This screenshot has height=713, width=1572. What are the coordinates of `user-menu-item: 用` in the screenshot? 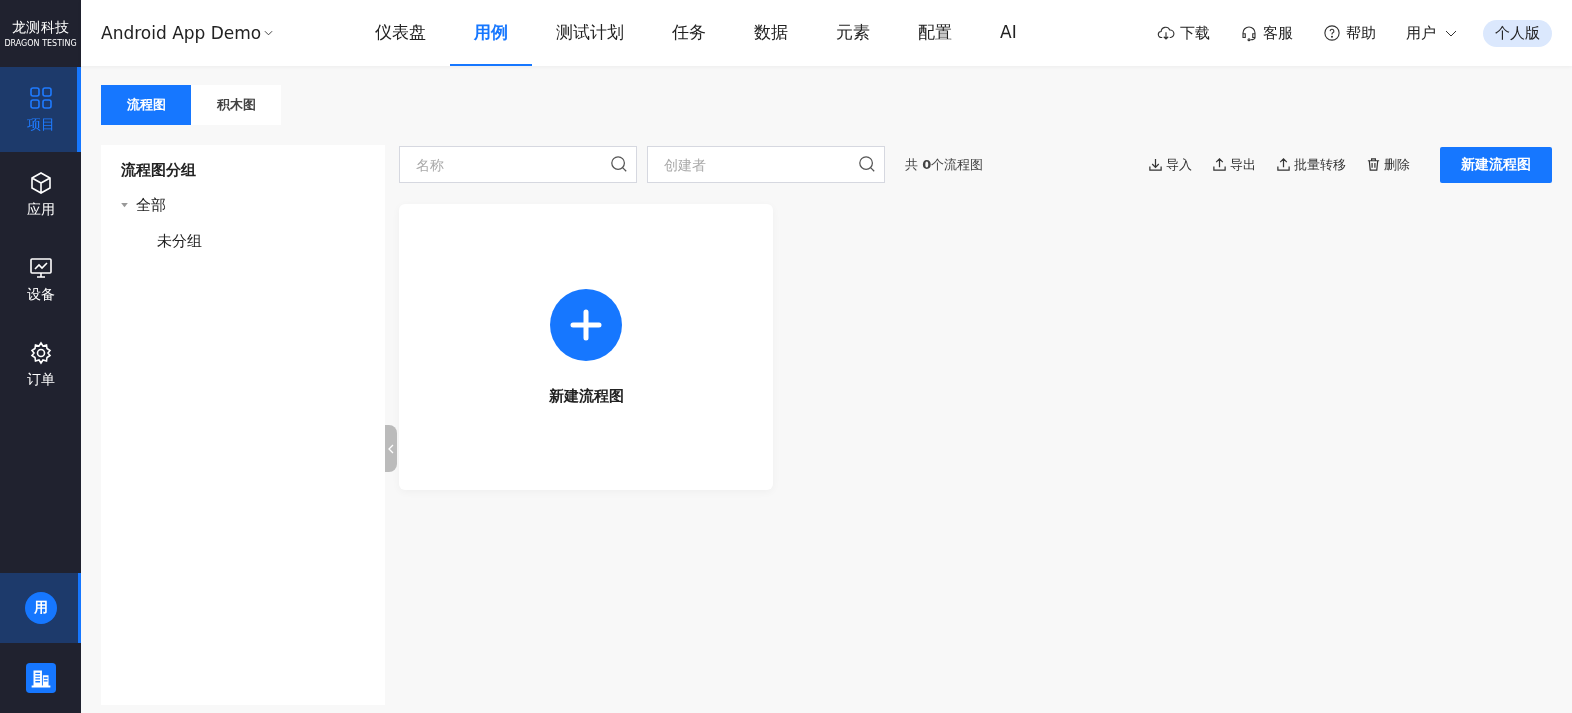 It's located at (40, 608).